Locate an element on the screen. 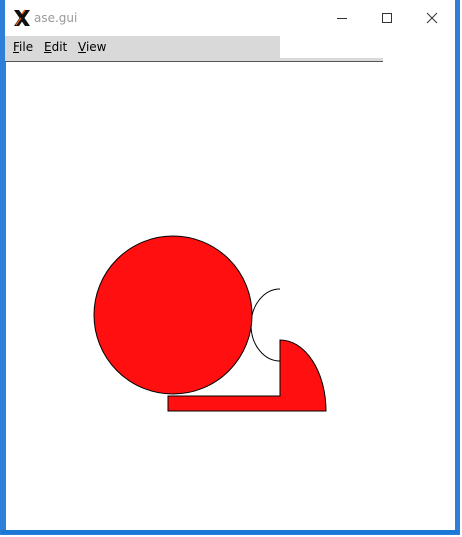 Image resolution: width=462 pixels, height=537 pixels. close-button is located at coordinates (432, 18).